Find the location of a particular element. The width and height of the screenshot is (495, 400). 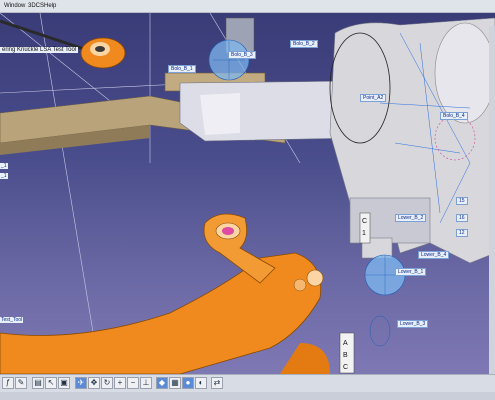

fx-icon: ƒ is located at coordinates (8, 383).